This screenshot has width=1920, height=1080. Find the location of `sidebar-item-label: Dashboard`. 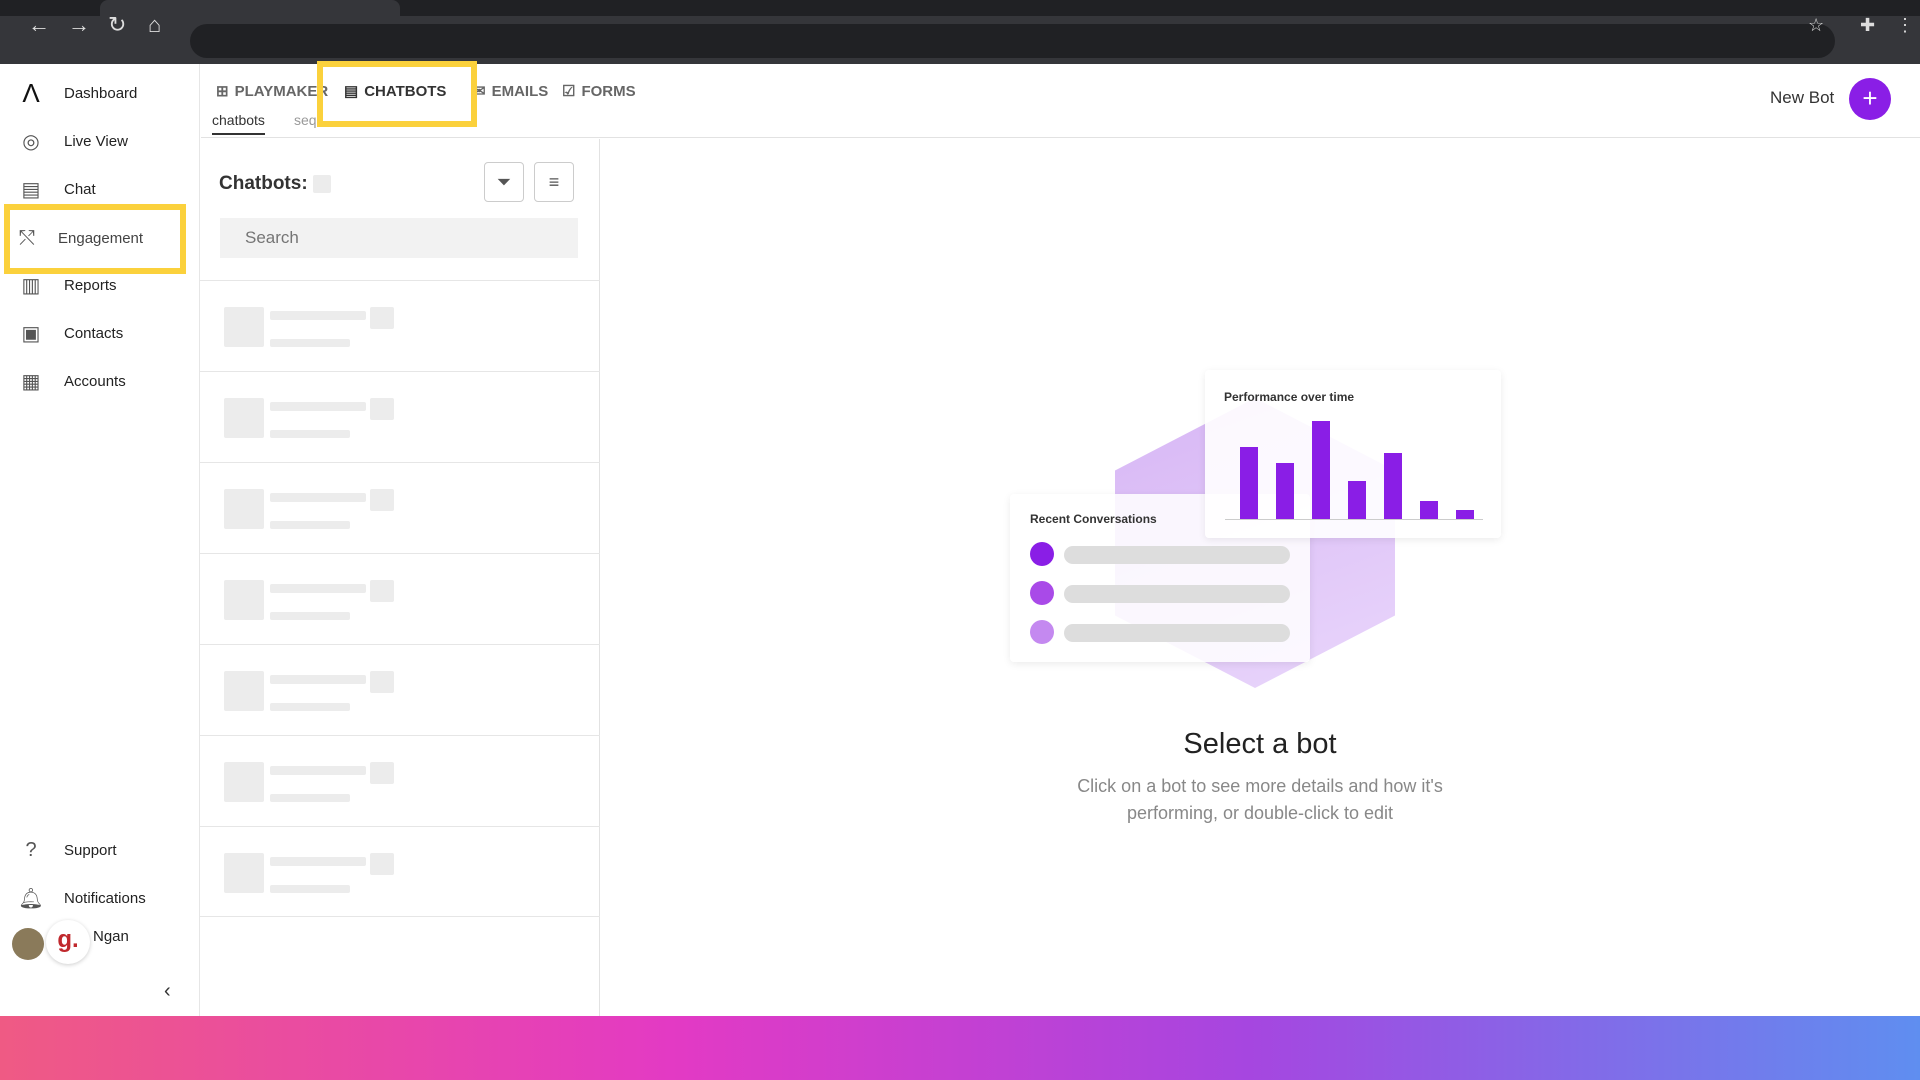

sidebar-item-label: Dashboard is located at coordinates (101, 93).